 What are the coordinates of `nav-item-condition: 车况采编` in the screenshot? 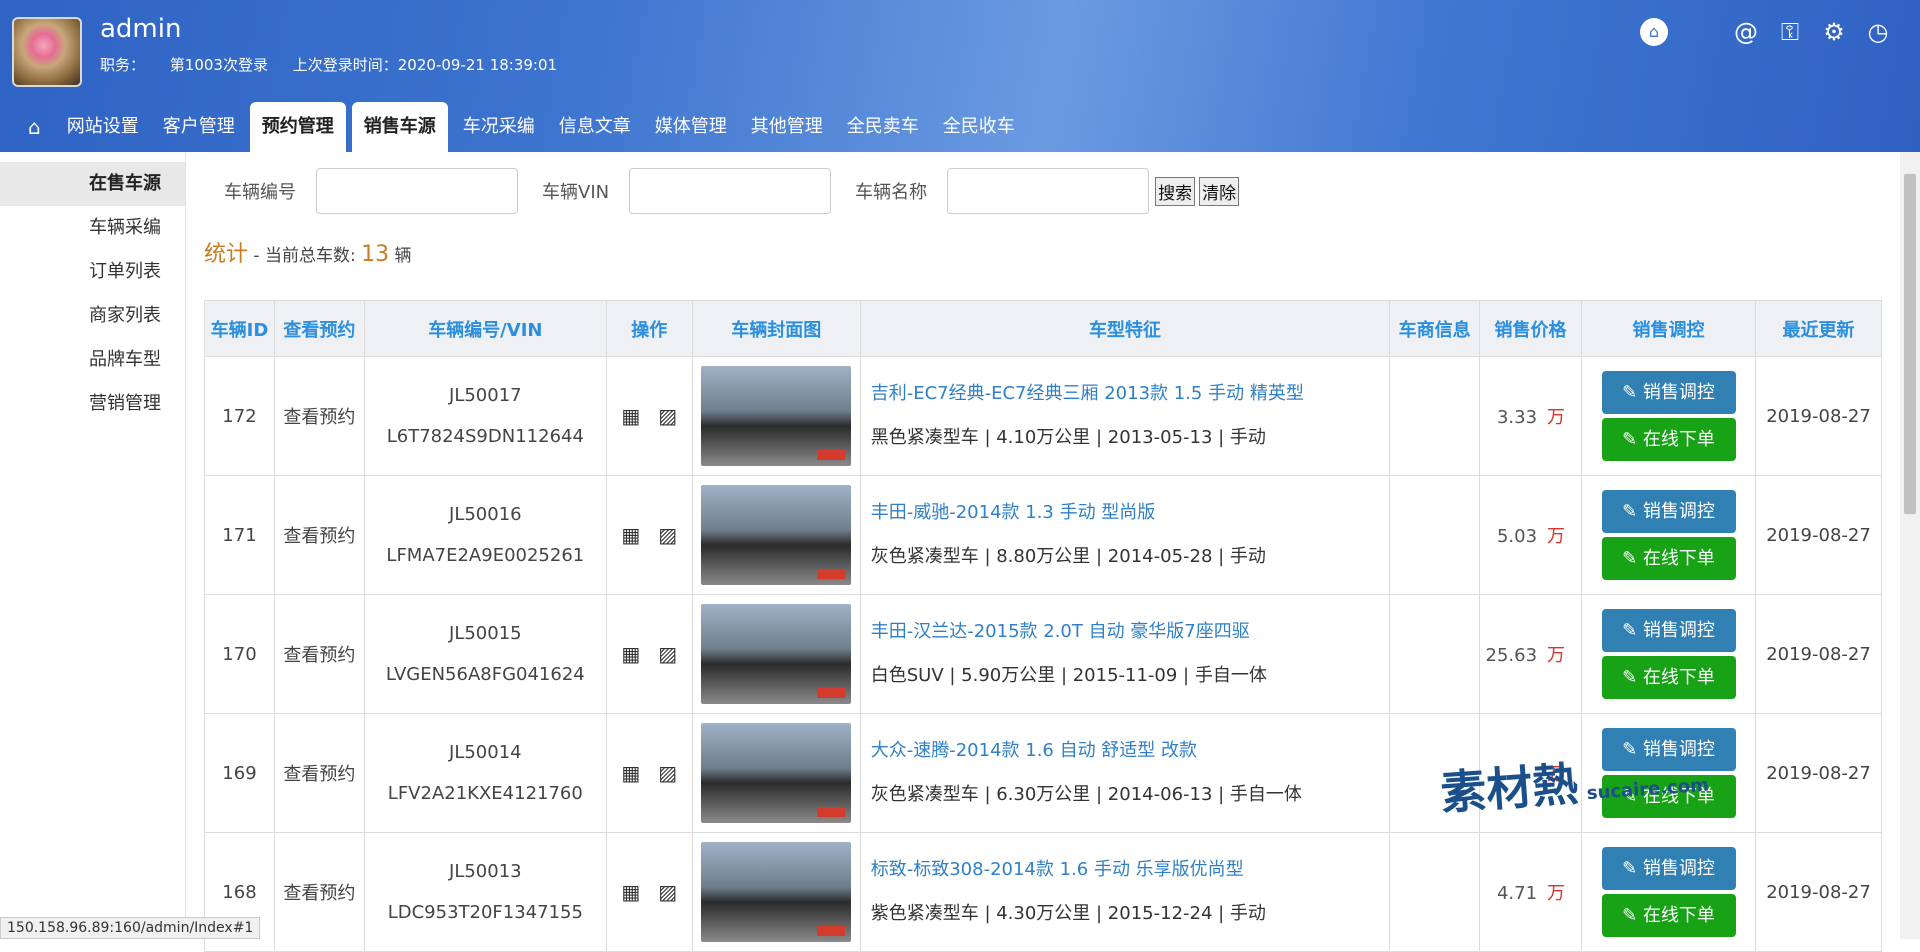 It's located at (499, 127).